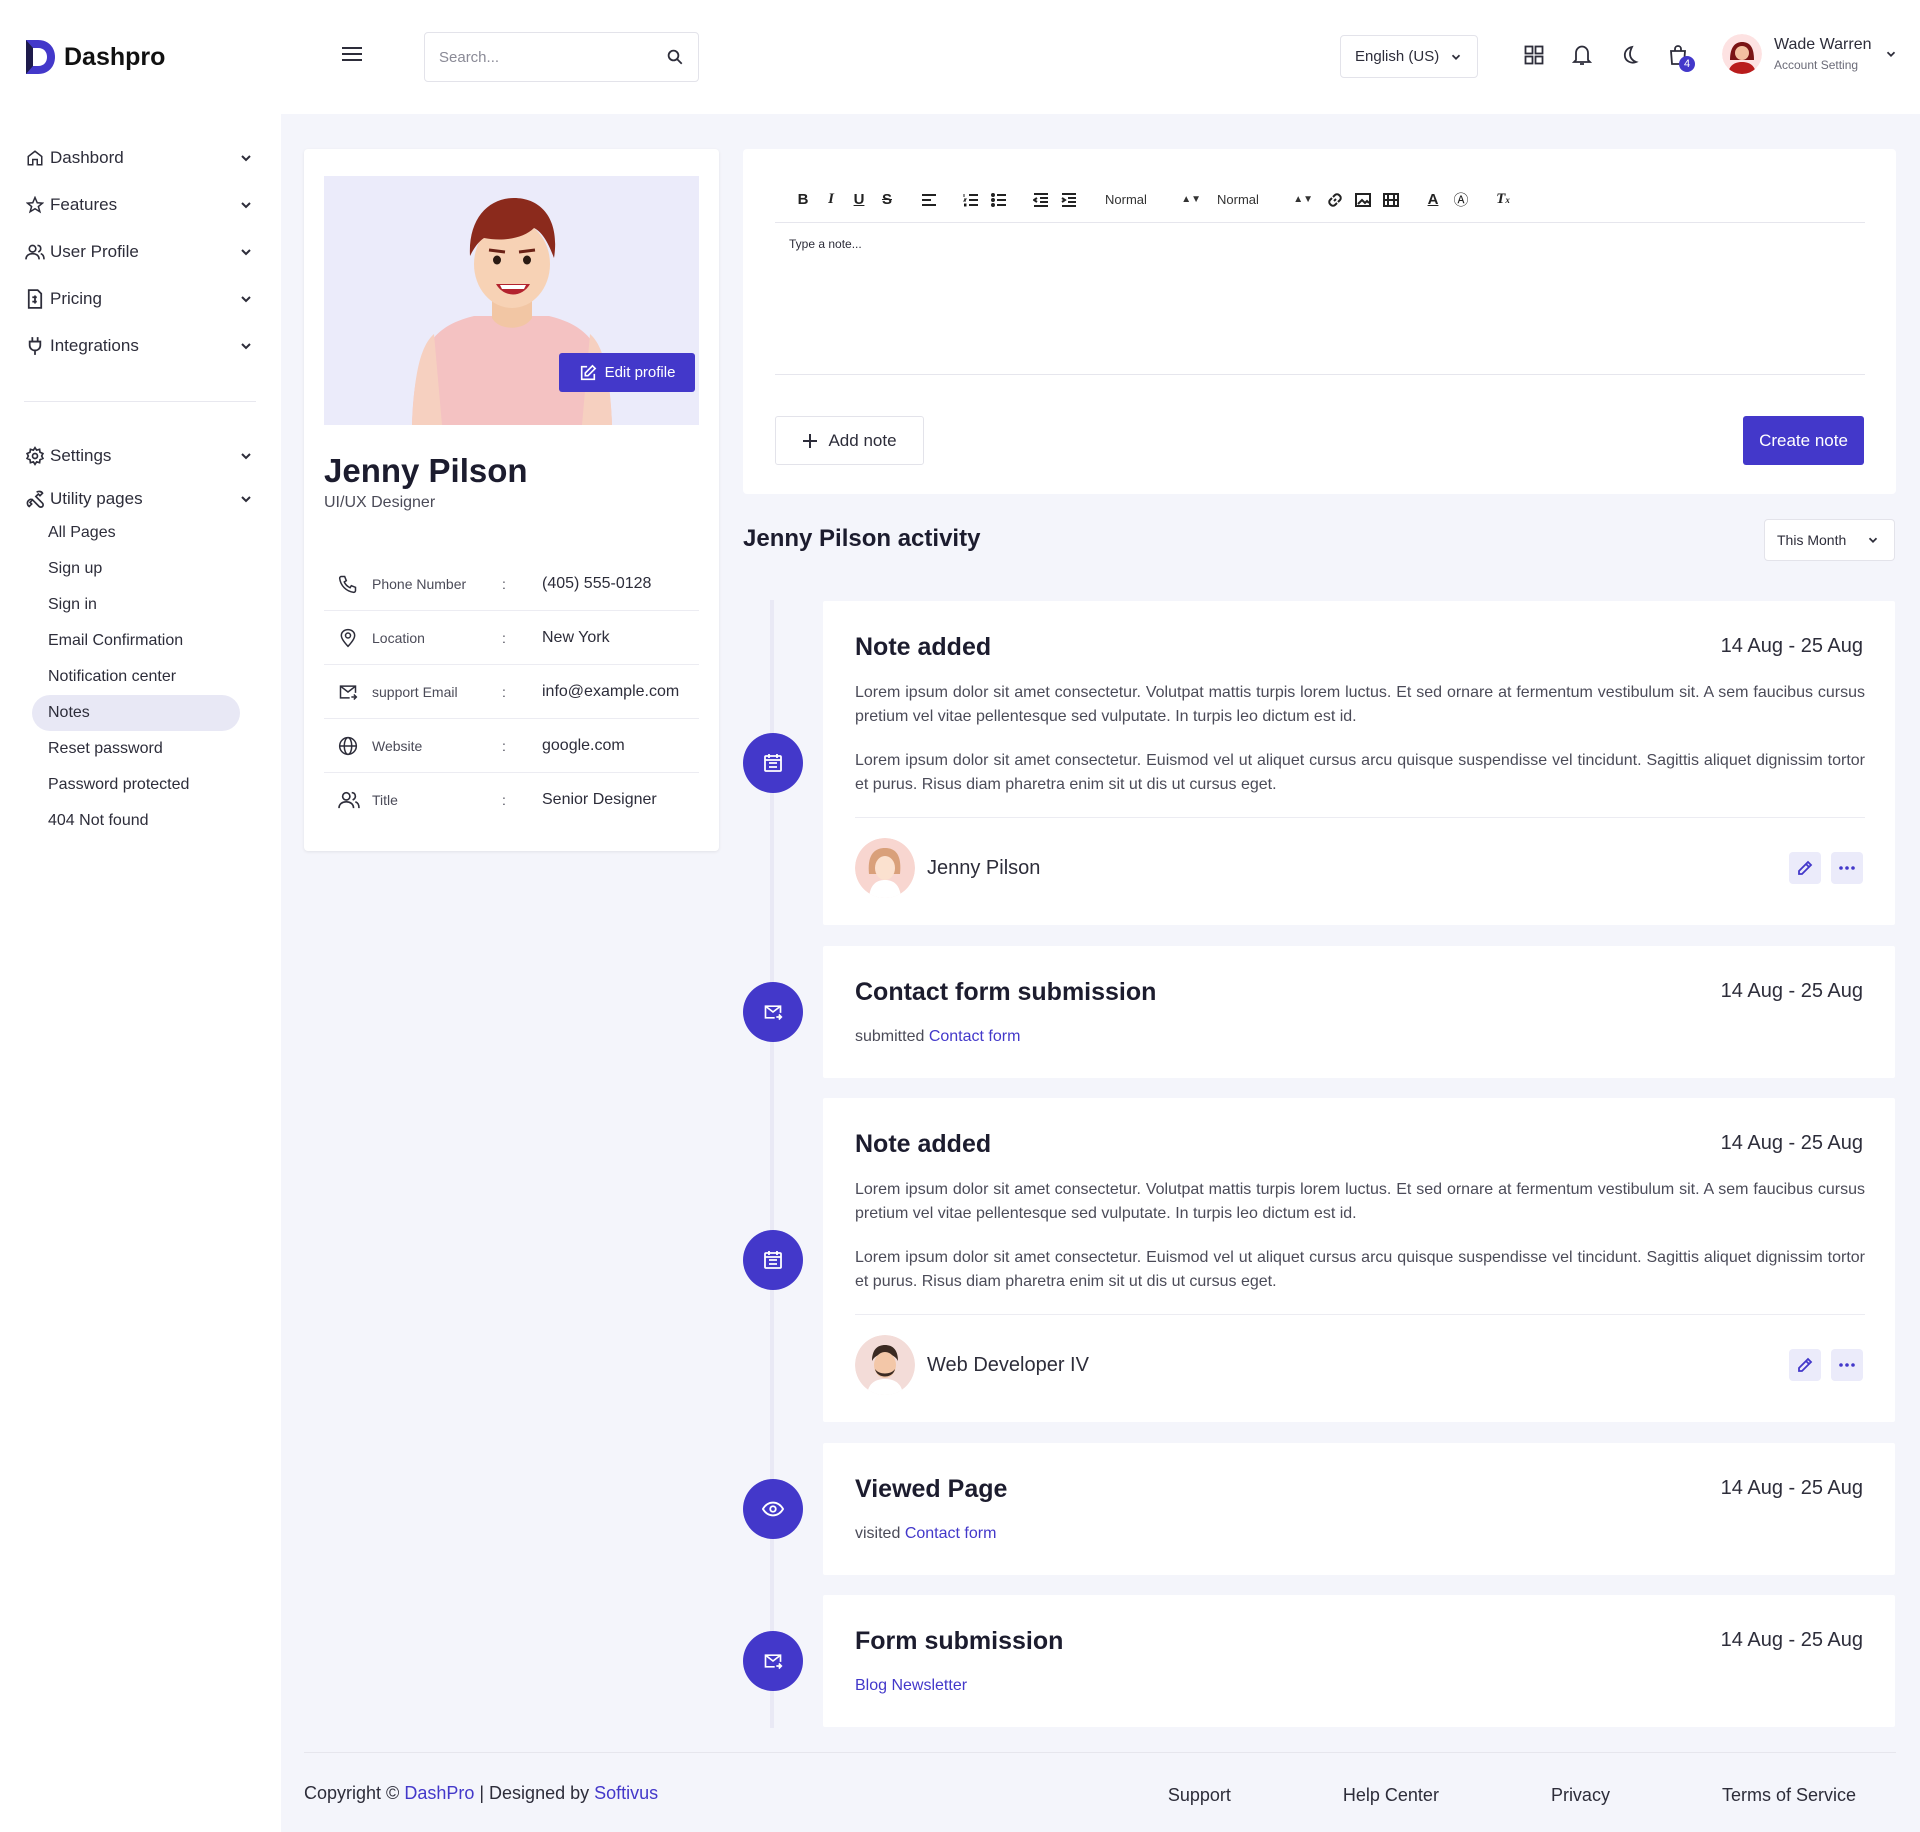 This screenshot has width=1920, height=1832. What do you see at coordinates (1630, 55) in the screenshot?
I see `moon-icon` at bounding box center [1630, 55].